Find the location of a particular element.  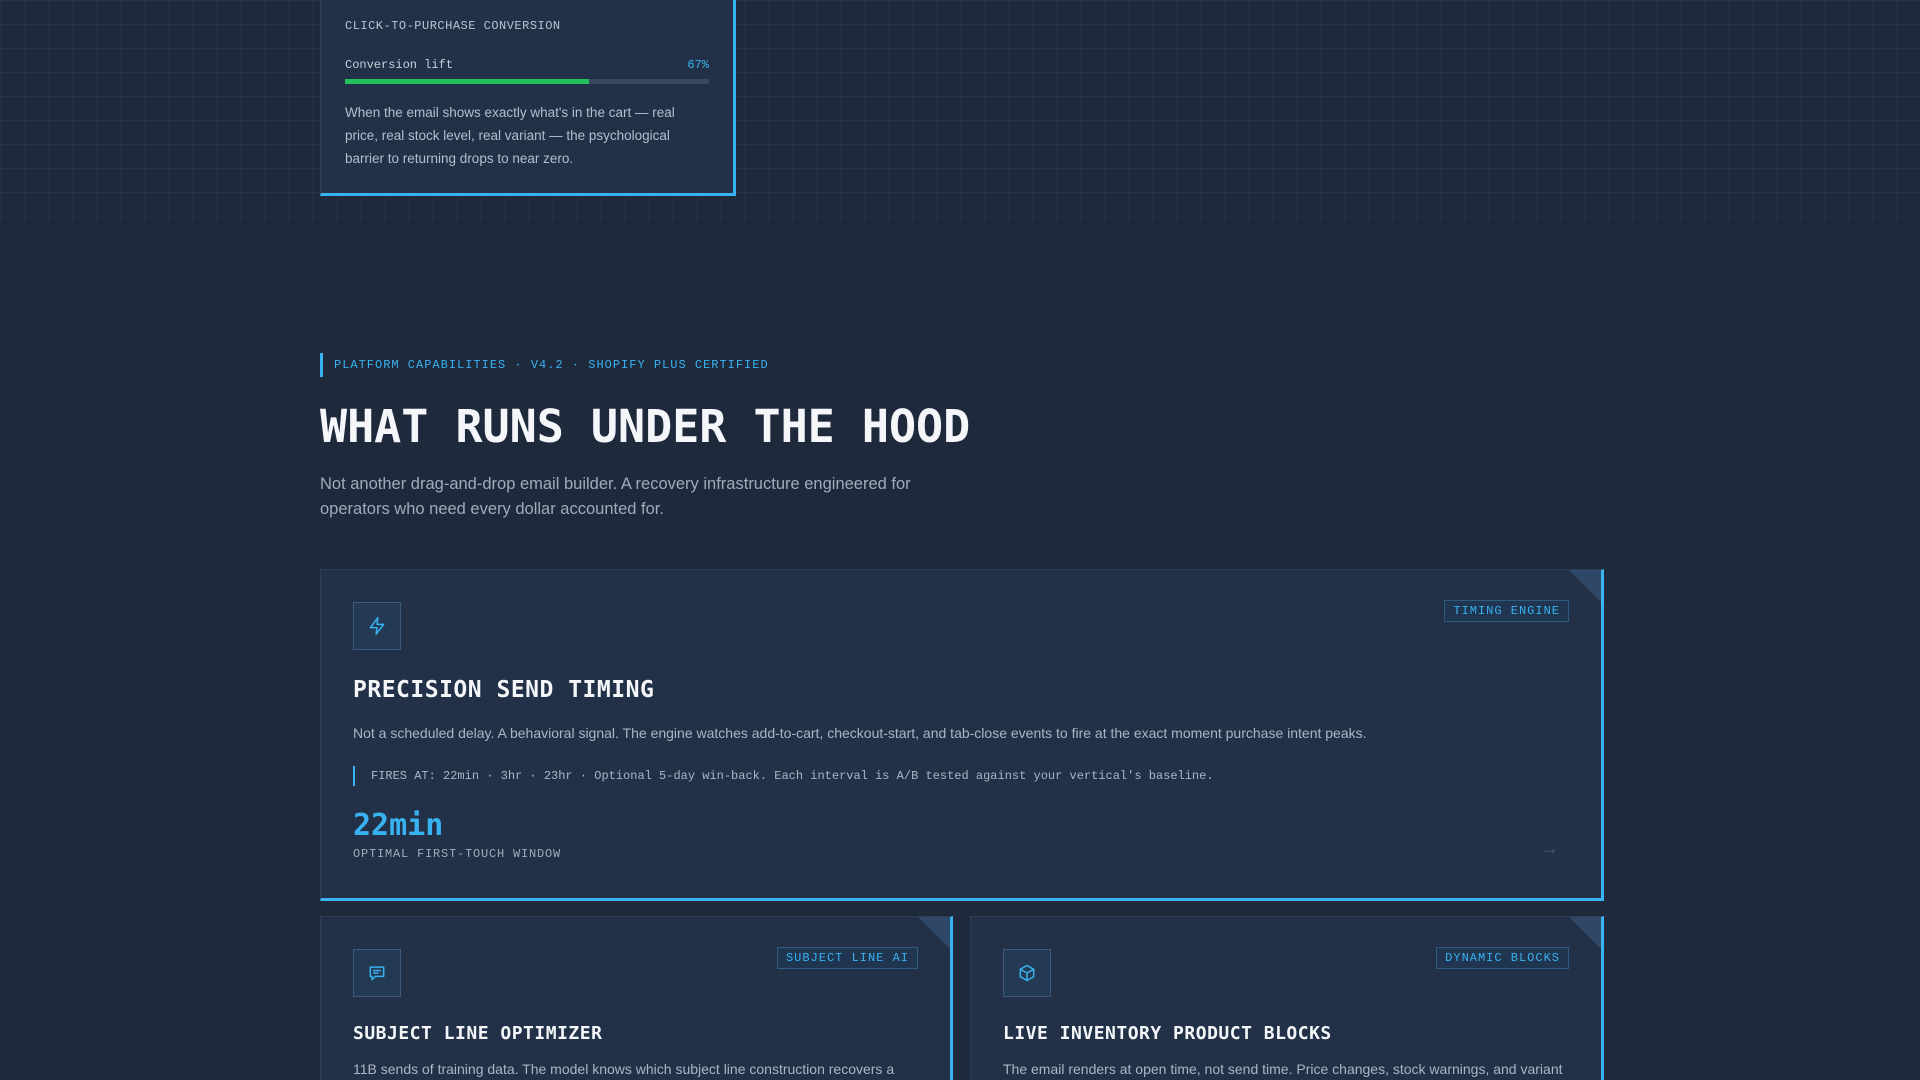

arrow-right-icon: → is located at coordinates (1550, 848).